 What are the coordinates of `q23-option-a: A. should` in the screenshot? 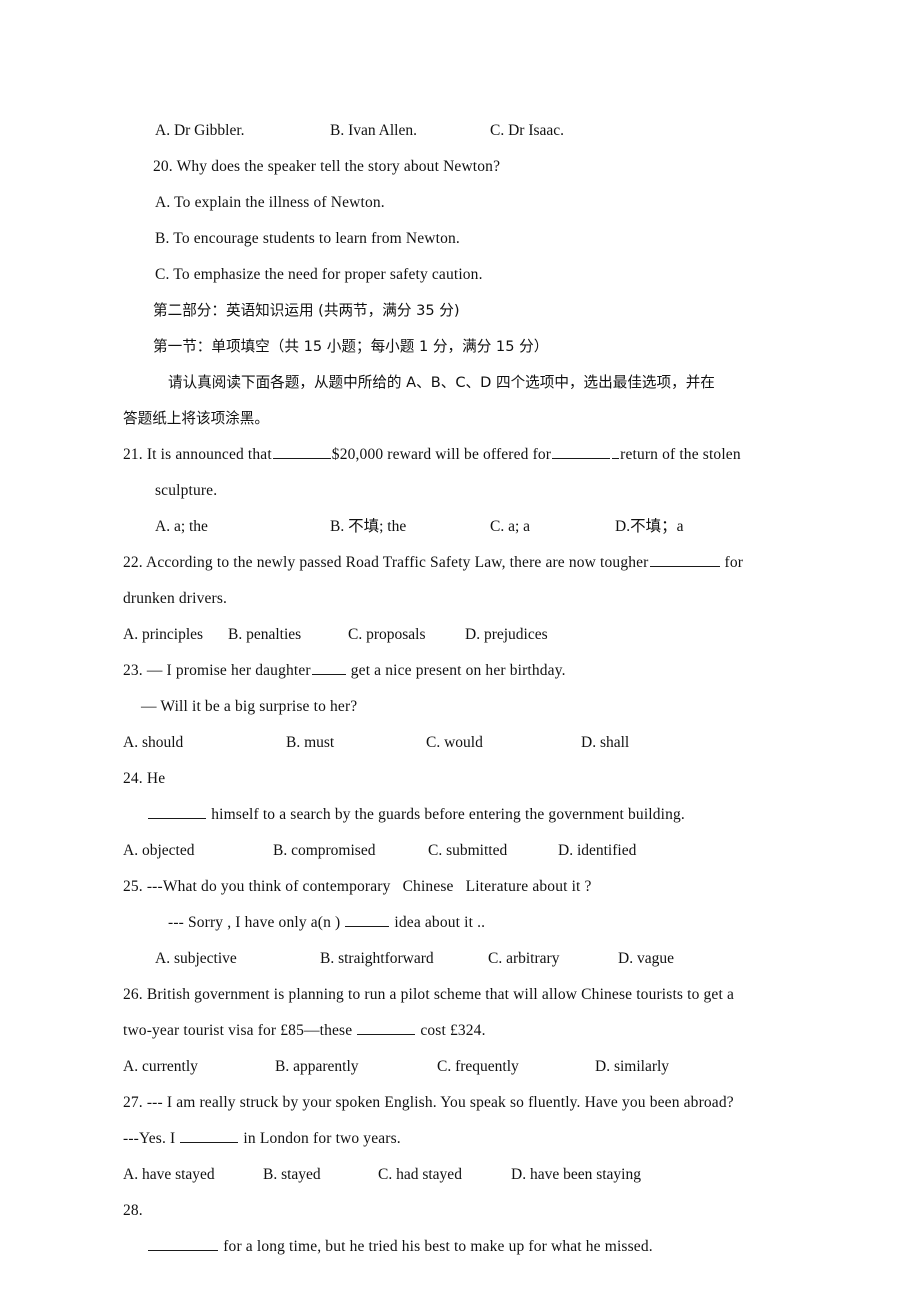 It's located at (153, 742).